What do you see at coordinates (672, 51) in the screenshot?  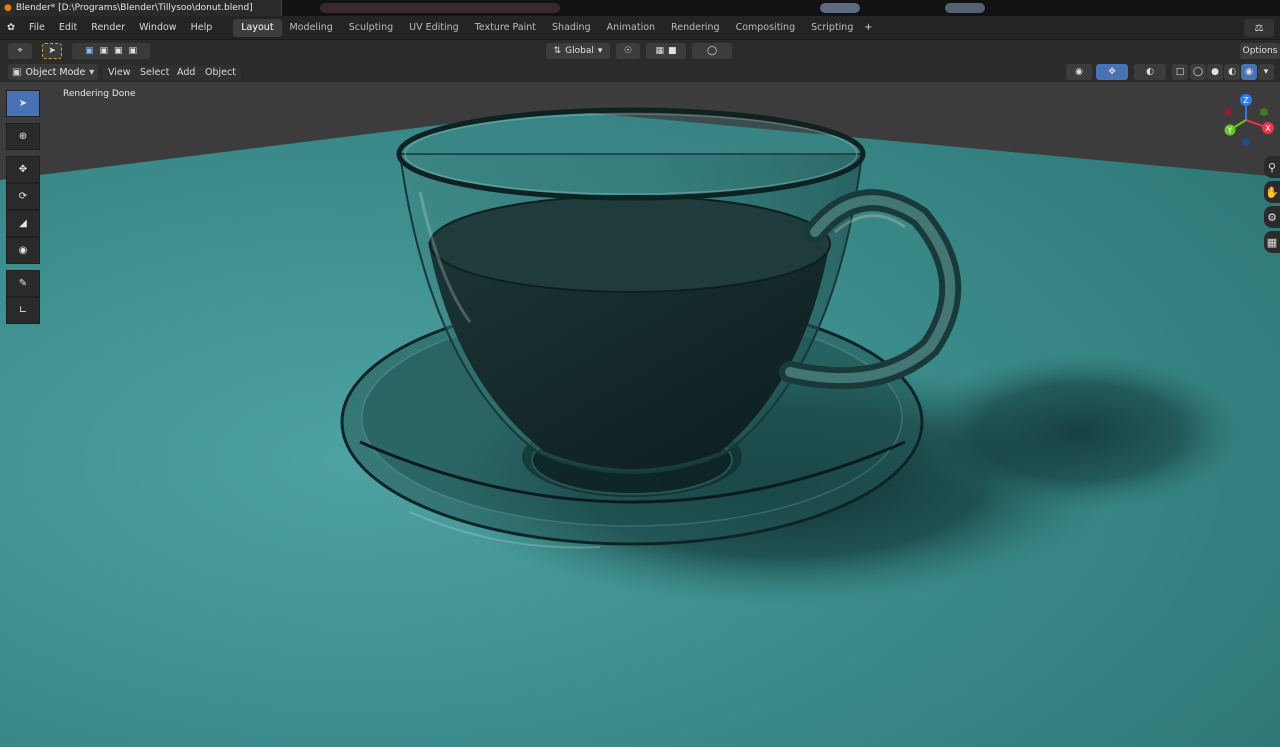 I see `snap-increment-icon: ■` at bounding box center [672, 51].